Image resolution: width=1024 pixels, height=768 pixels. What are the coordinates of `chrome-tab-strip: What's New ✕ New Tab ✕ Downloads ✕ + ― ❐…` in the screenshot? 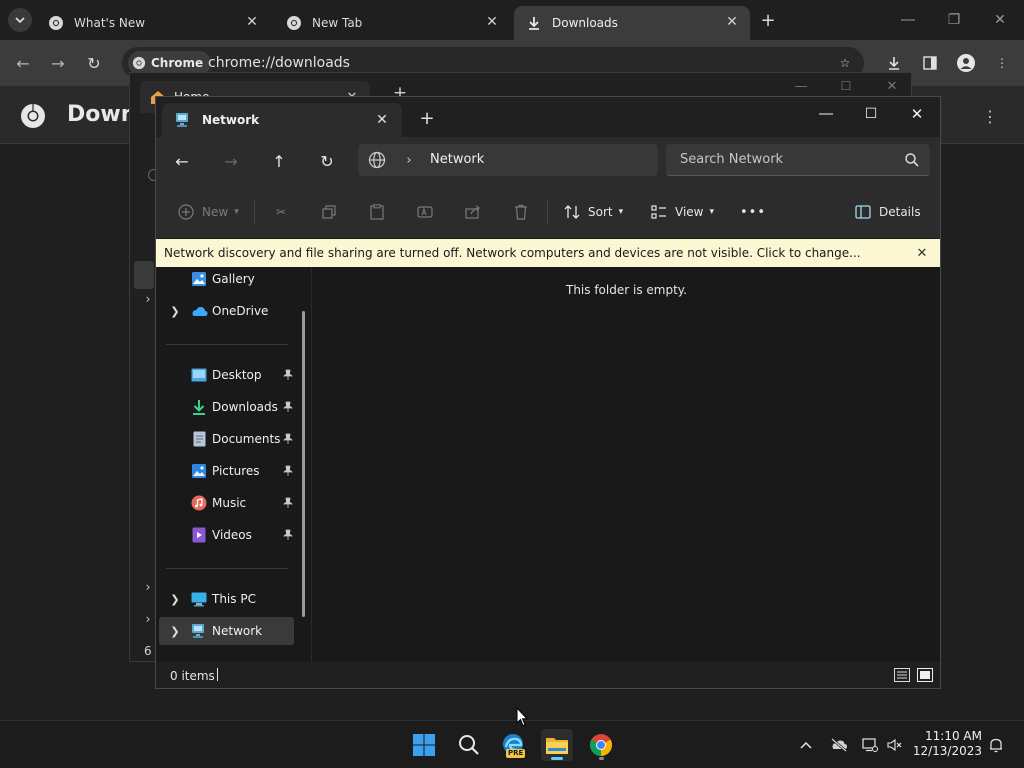 It's located at (512, 20).